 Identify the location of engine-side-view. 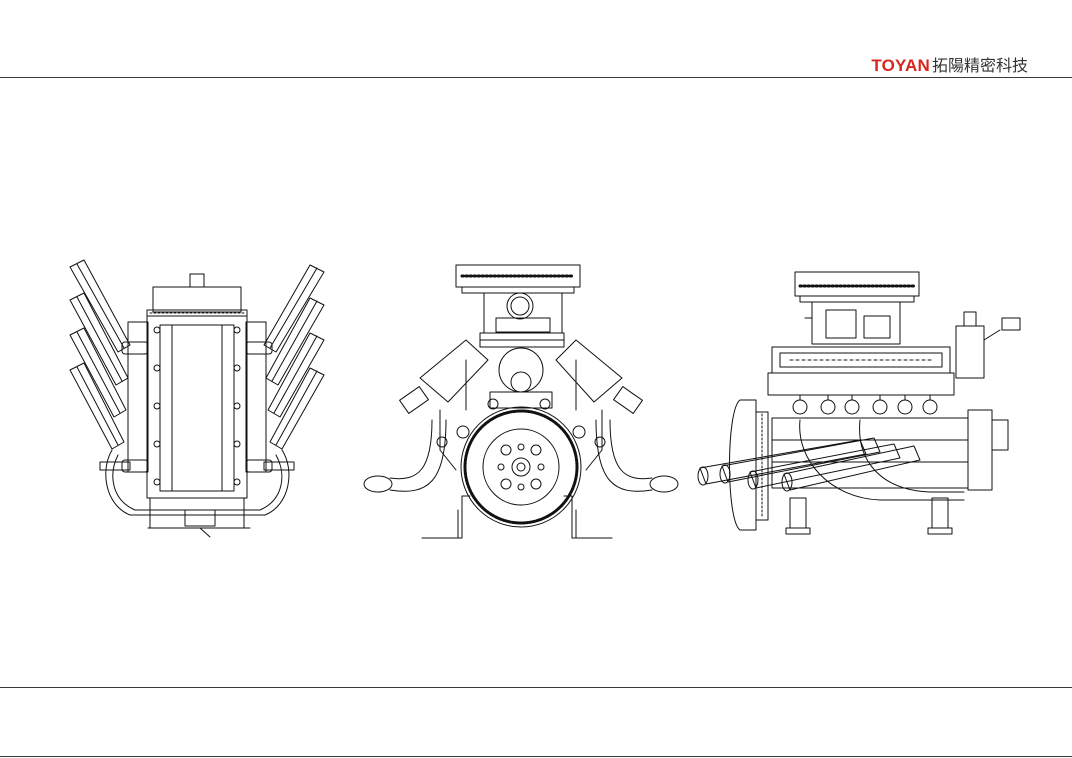
(859, 403).